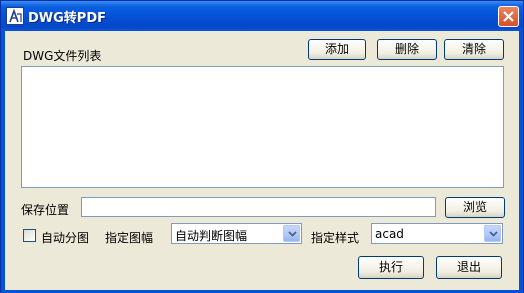 The height and width of the screenshot is (293, 524). Describe the element at coordinates (15, 16) in the screenshot. I see `autocad-app-icon` at that location.